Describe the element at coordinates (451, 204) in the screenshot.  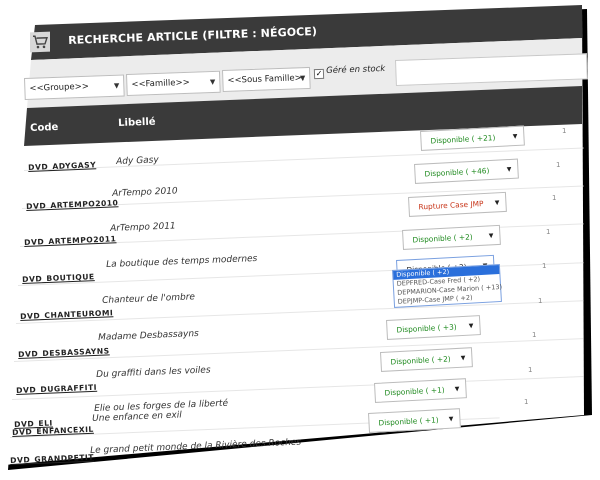
I see `stock-status-value: Rupture Case JMP` at that location.